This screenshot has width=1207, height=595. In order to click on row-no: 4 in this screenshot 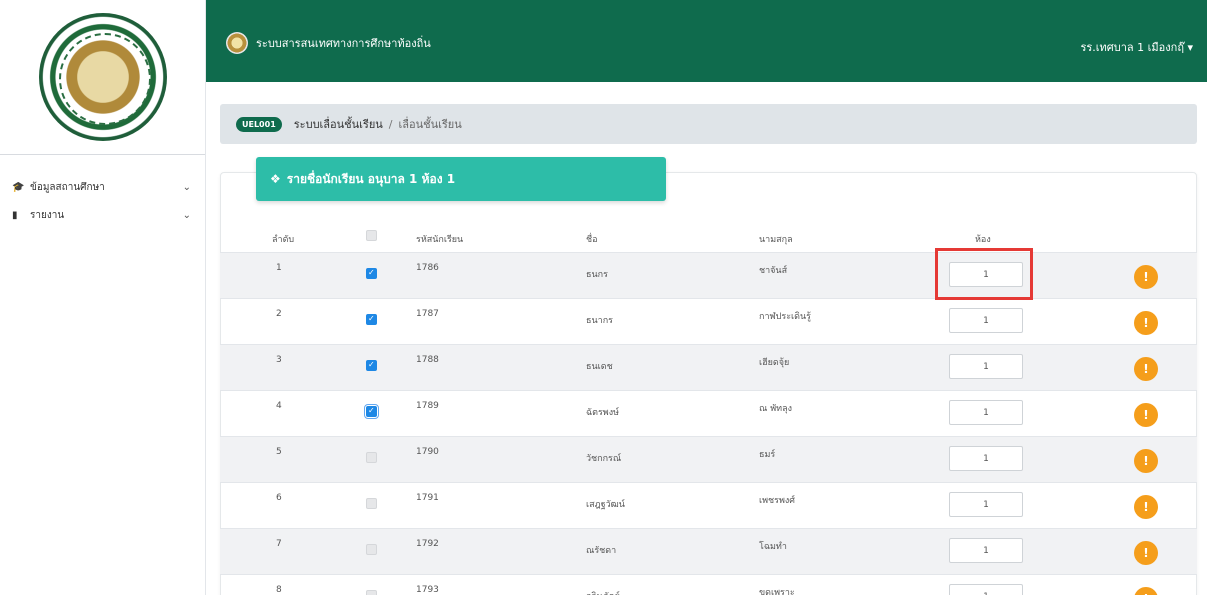, I will do `click(279, 406)`.